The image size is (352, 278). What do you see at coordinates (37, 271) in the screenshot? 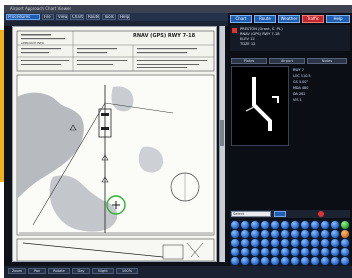
I see `status-pan: Pan` at bounding box center [37, 271].